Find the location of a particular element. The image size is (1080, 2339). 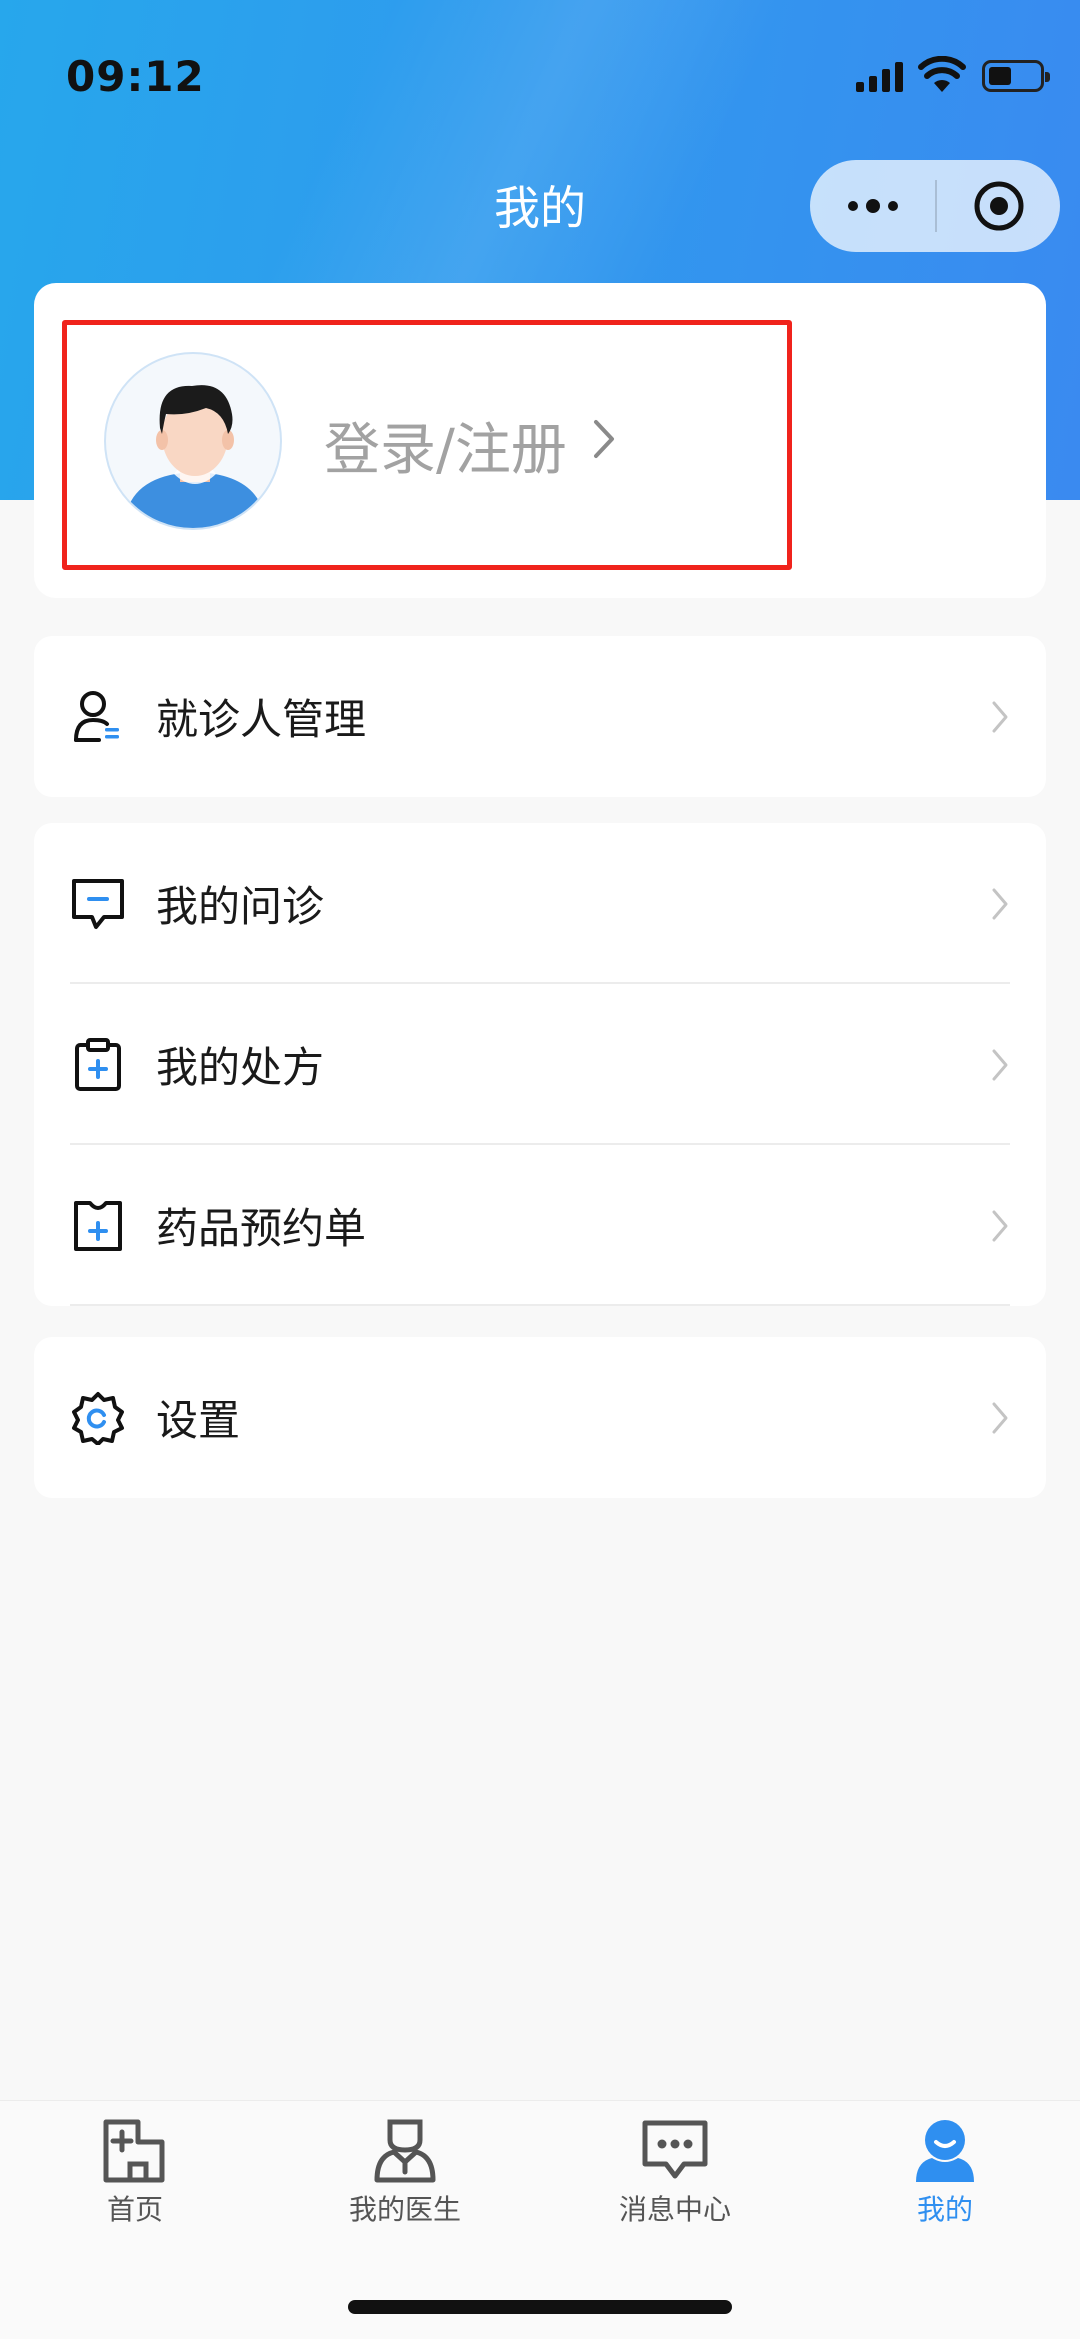

status-time: 09:12 is located at coordinates (135, 76).